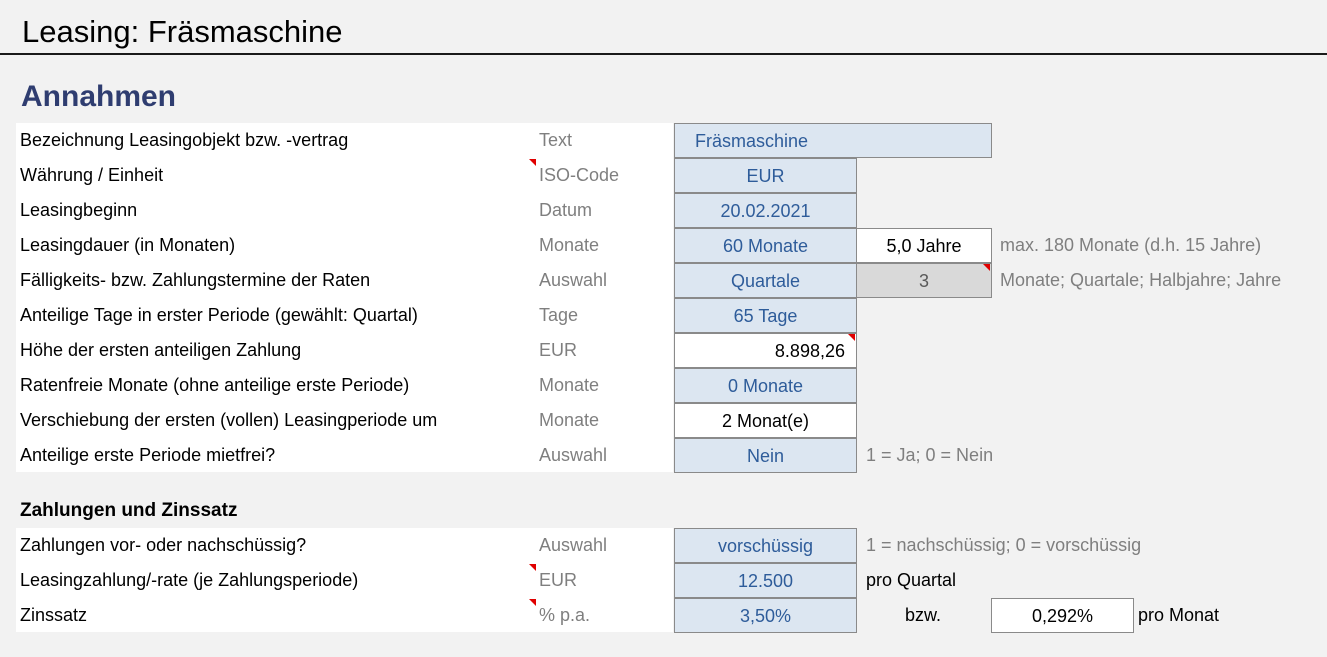 This screenshot has width=1327, height=657. I want to click on row-label: Zinssatz, so click(54, 615).